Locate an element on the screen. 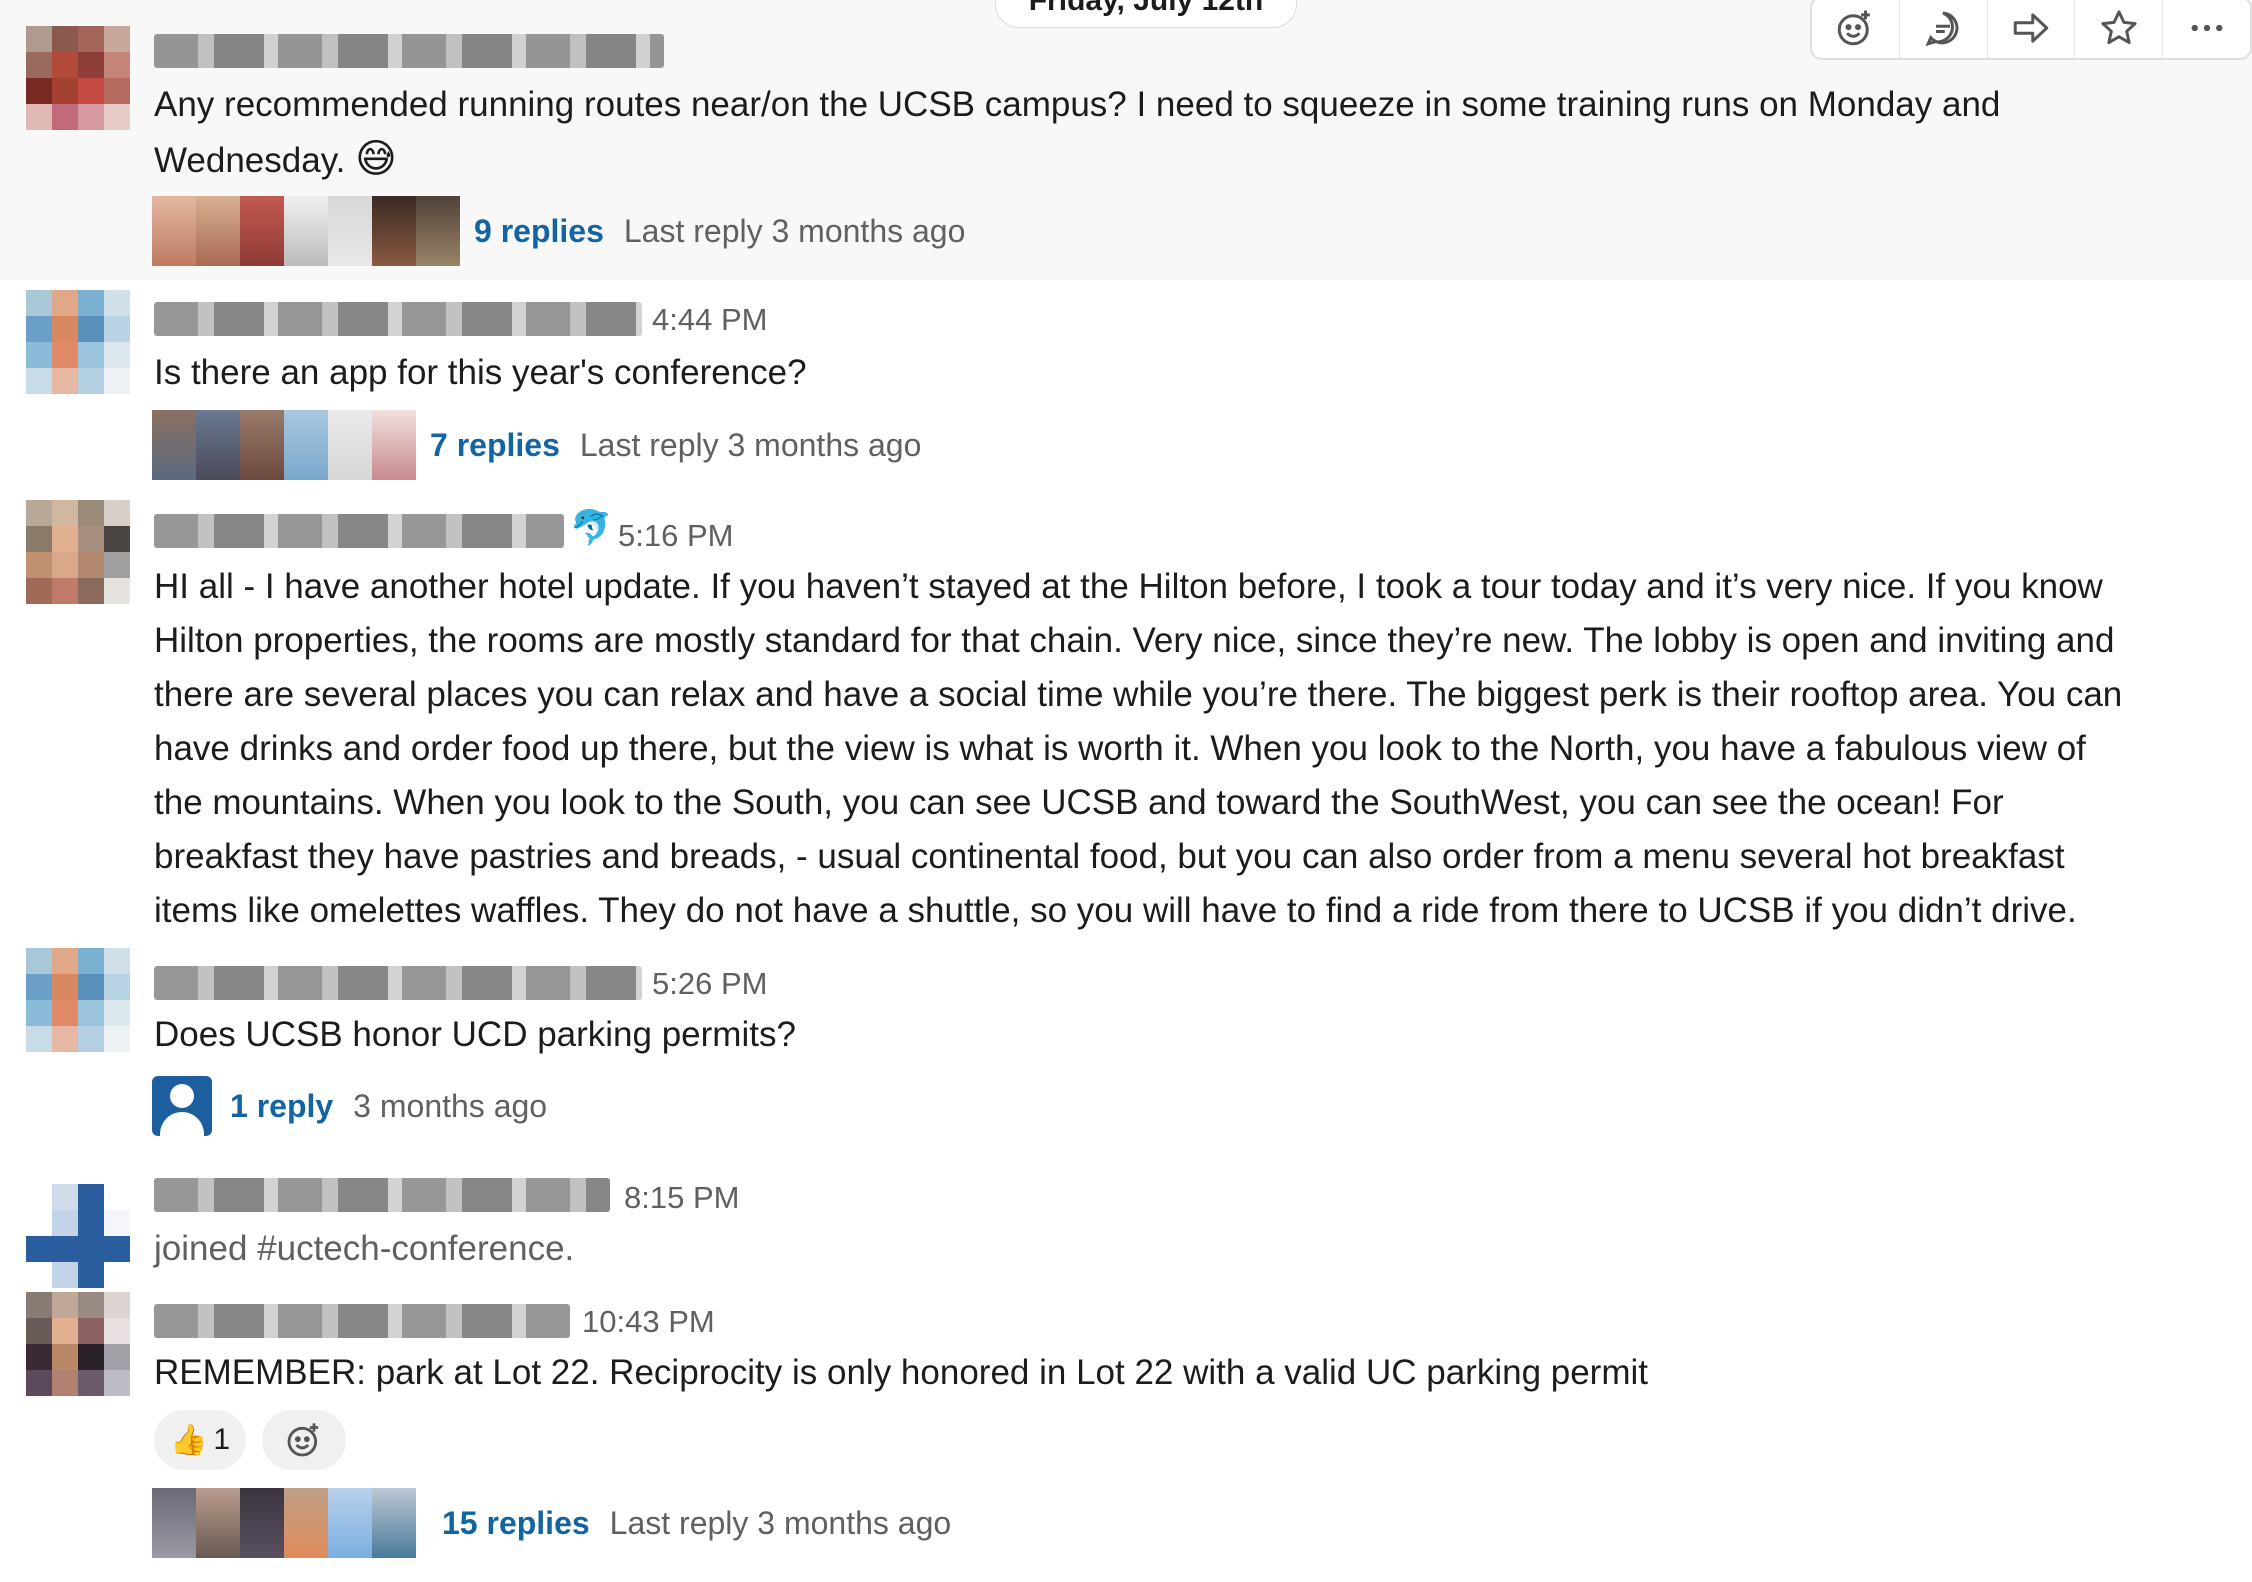 The width and height of the screenshot is (2252, 1582). share-message-button is located at coordinates (2032, 29).